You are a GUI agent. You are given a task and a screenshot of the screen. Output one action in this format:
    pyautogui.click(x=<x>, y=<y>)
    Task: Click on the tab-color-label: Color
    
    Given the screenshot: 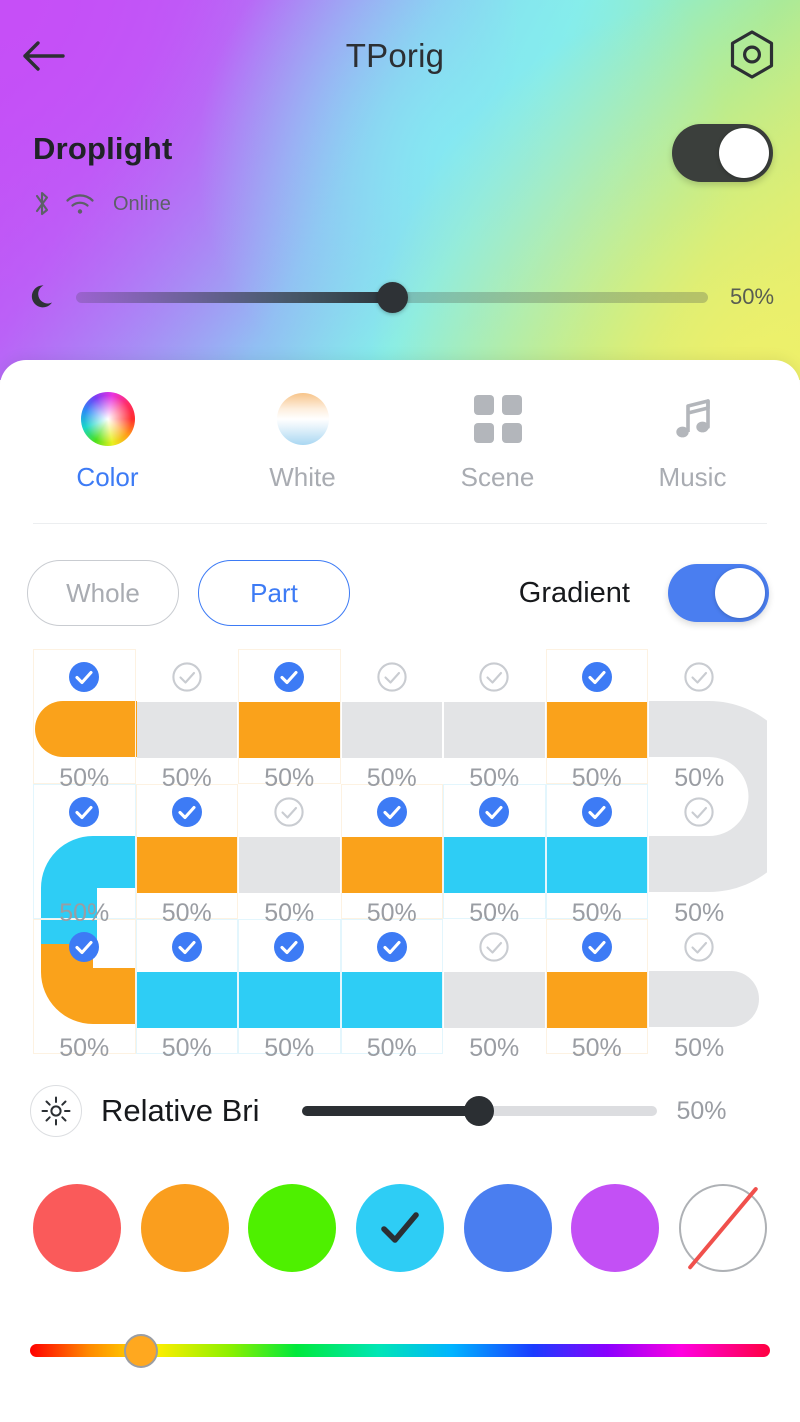 What is the action you would take?
    pyautogui.click(x=107, y=477)
    